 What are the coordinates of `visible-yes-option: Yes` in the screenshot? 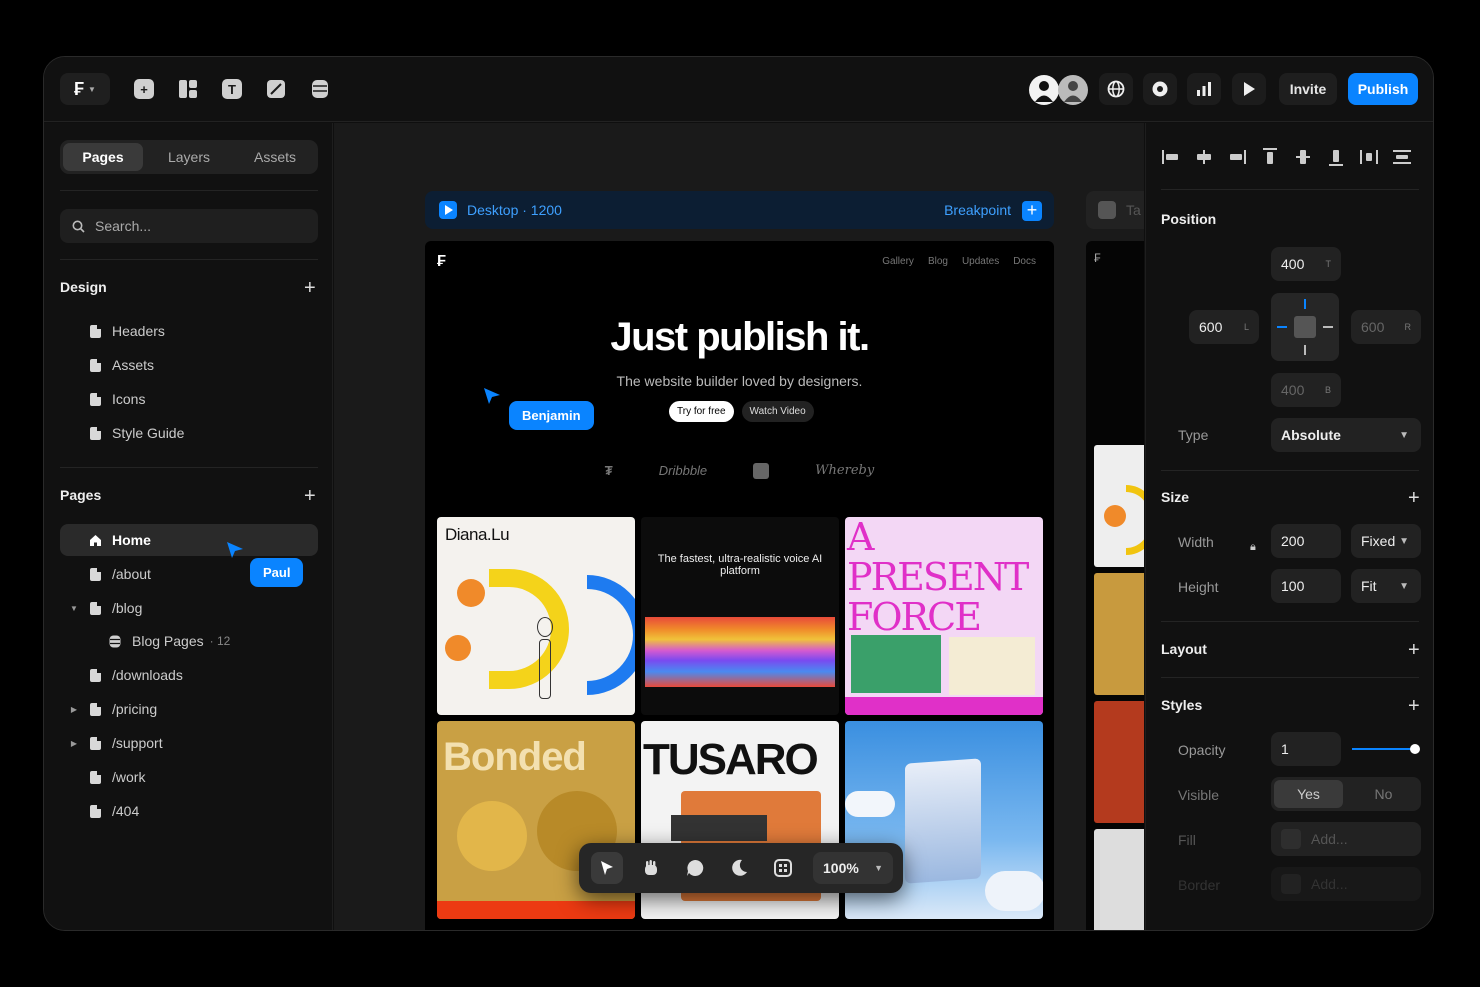 It's located at (1308, 794).